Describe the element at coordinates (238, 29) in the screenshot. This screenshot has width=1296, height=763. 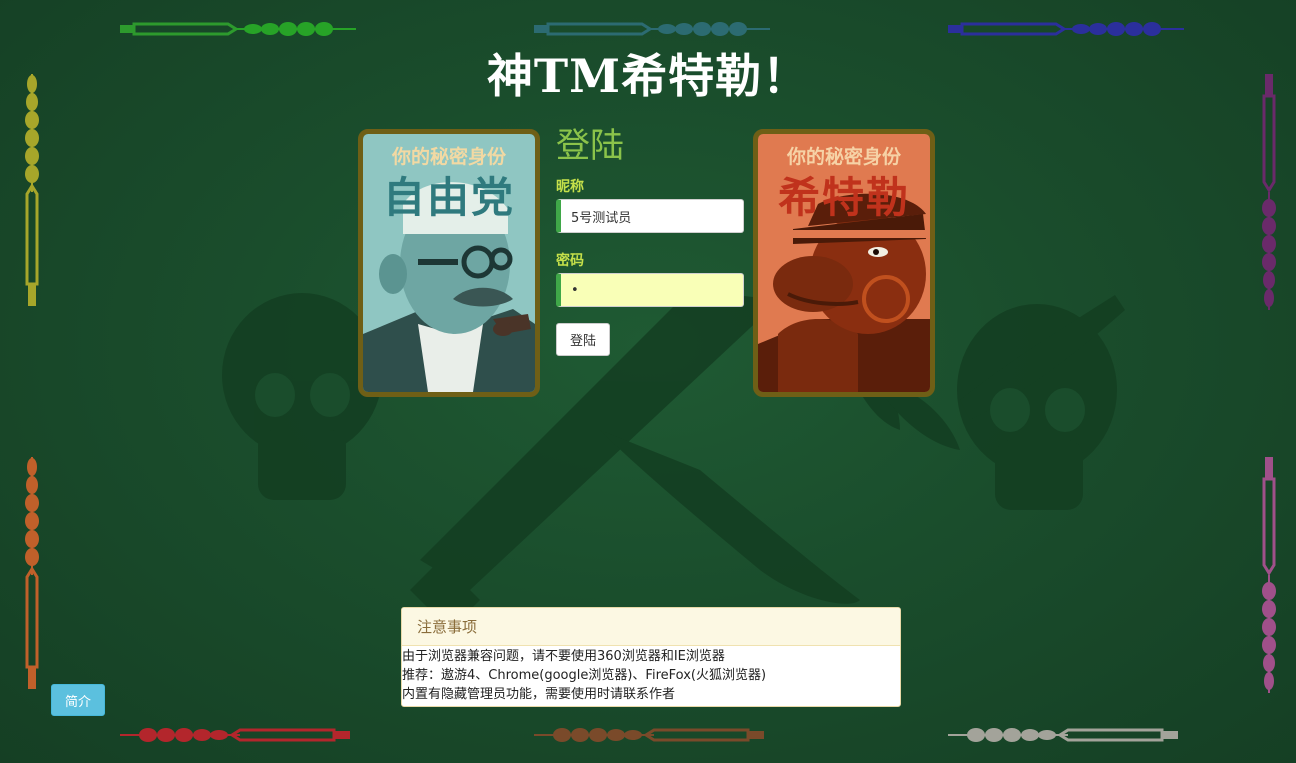
I see `green-sword-laurel-icon` at that location.